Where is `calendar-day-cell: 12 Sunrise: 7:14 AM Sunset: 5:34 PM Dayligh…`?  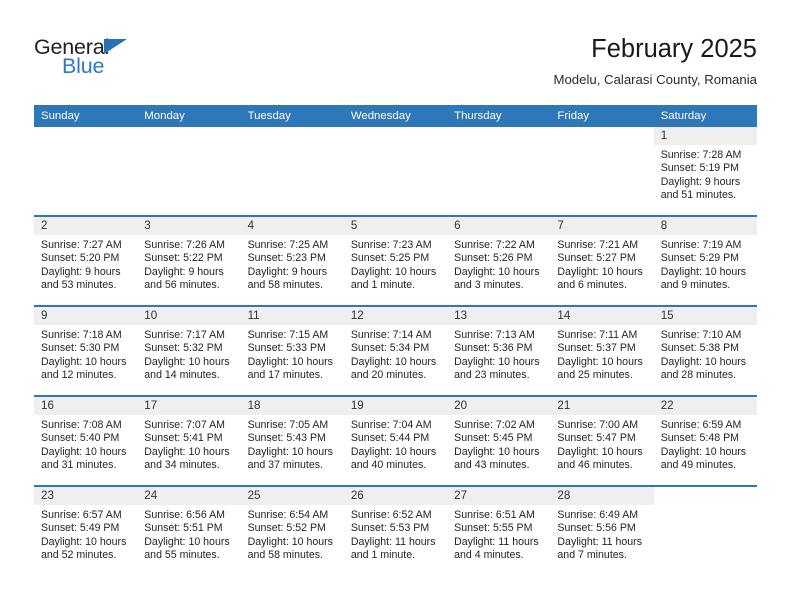
calendar-day-cell: 12 Sunrise: 7:14 AM Sunset: 5:34 PM Dayligh… is located at coordinates (395, 350).